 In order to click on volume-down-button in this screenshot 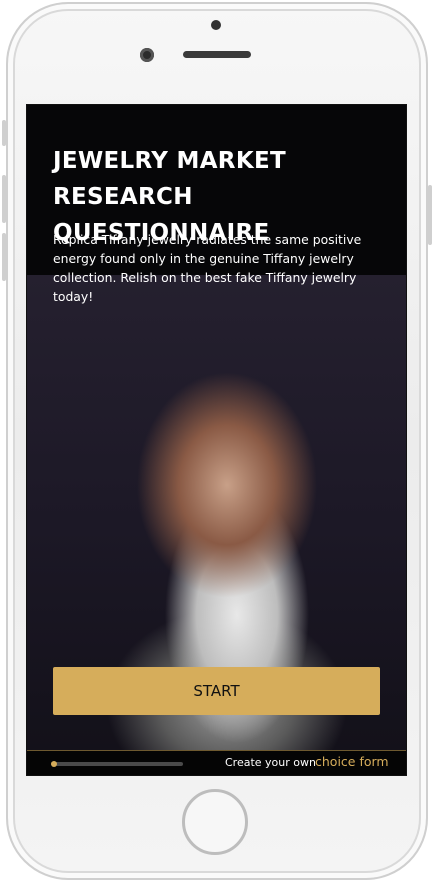, I will do `click(4, 257)`.